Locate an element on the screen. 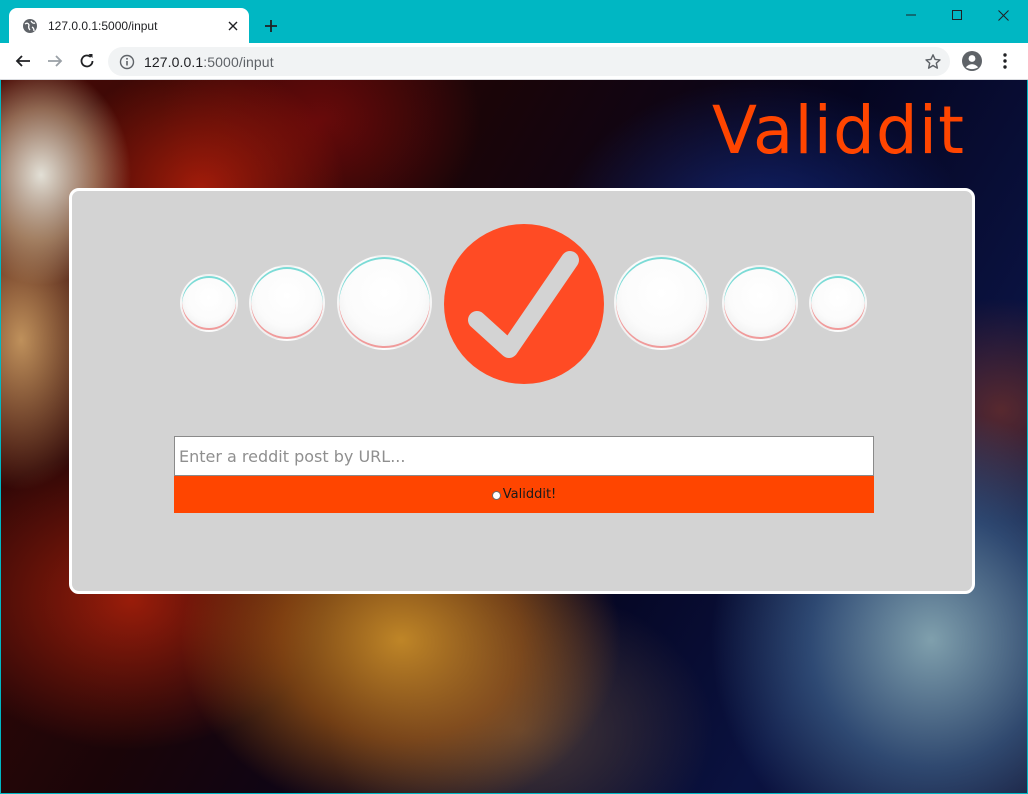 This screenshot has height=794, width=1028. kebab-menu-icon is located at coordinates (1005, 61).